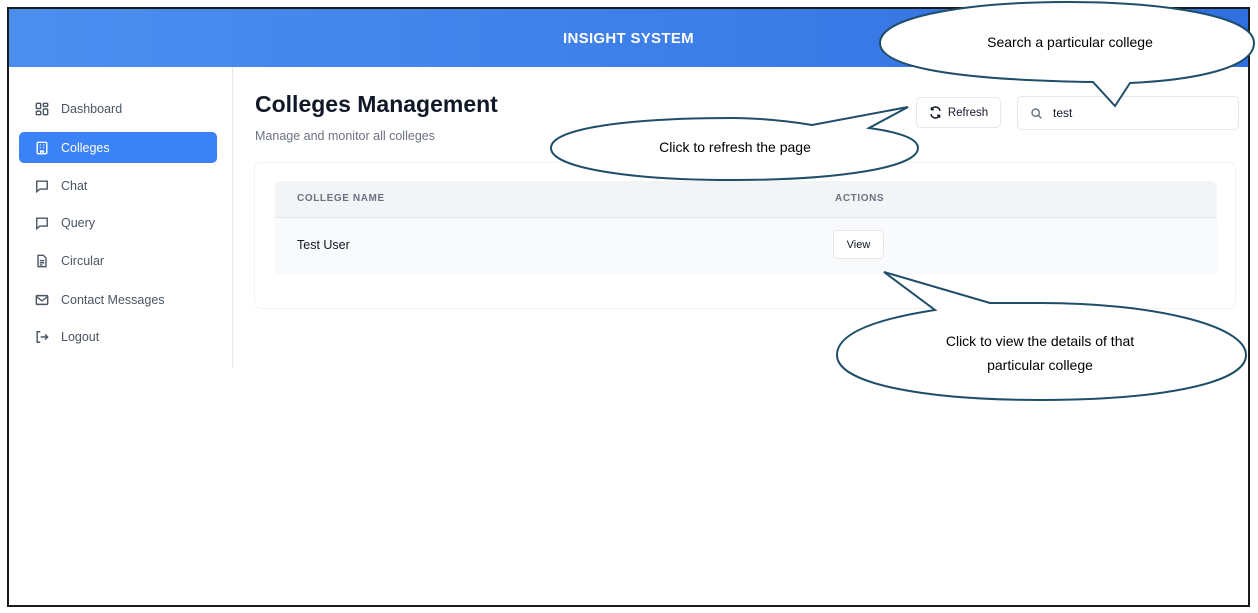 This screenshot has height=613, width=1258. I want to click on logout-icon, so click(42, 337).